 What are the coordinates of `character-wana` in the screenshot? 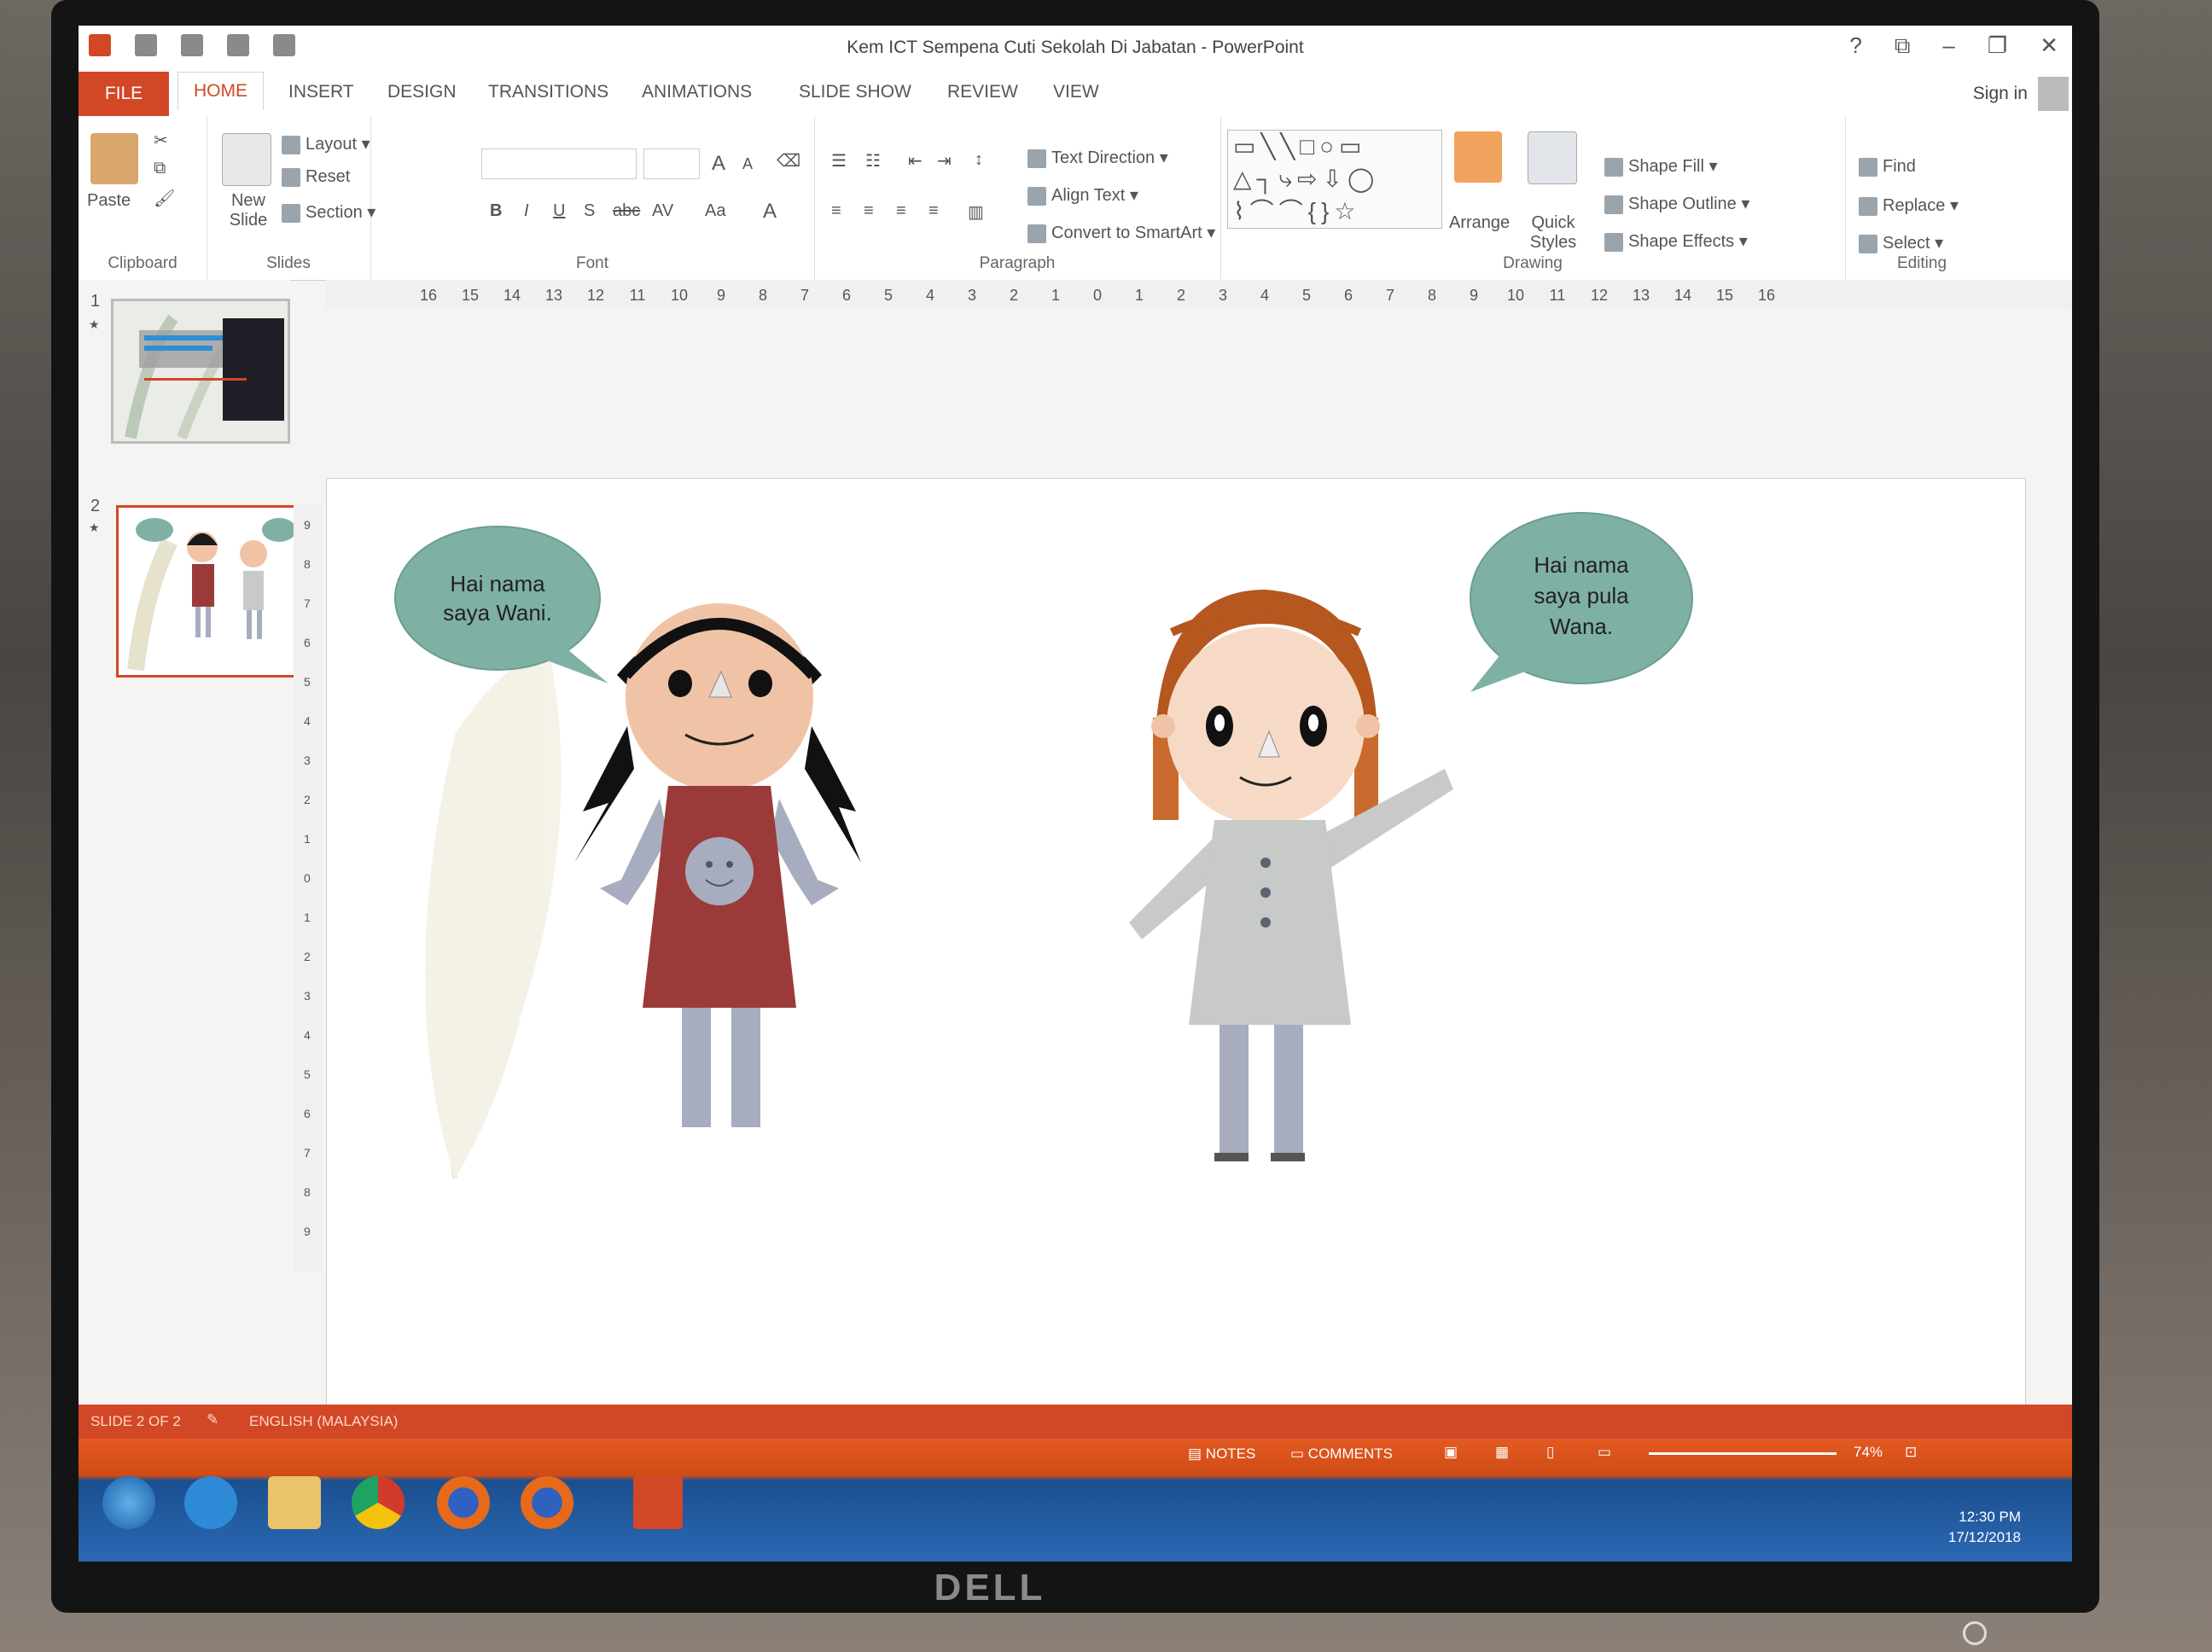 It's located at (1291, 875).